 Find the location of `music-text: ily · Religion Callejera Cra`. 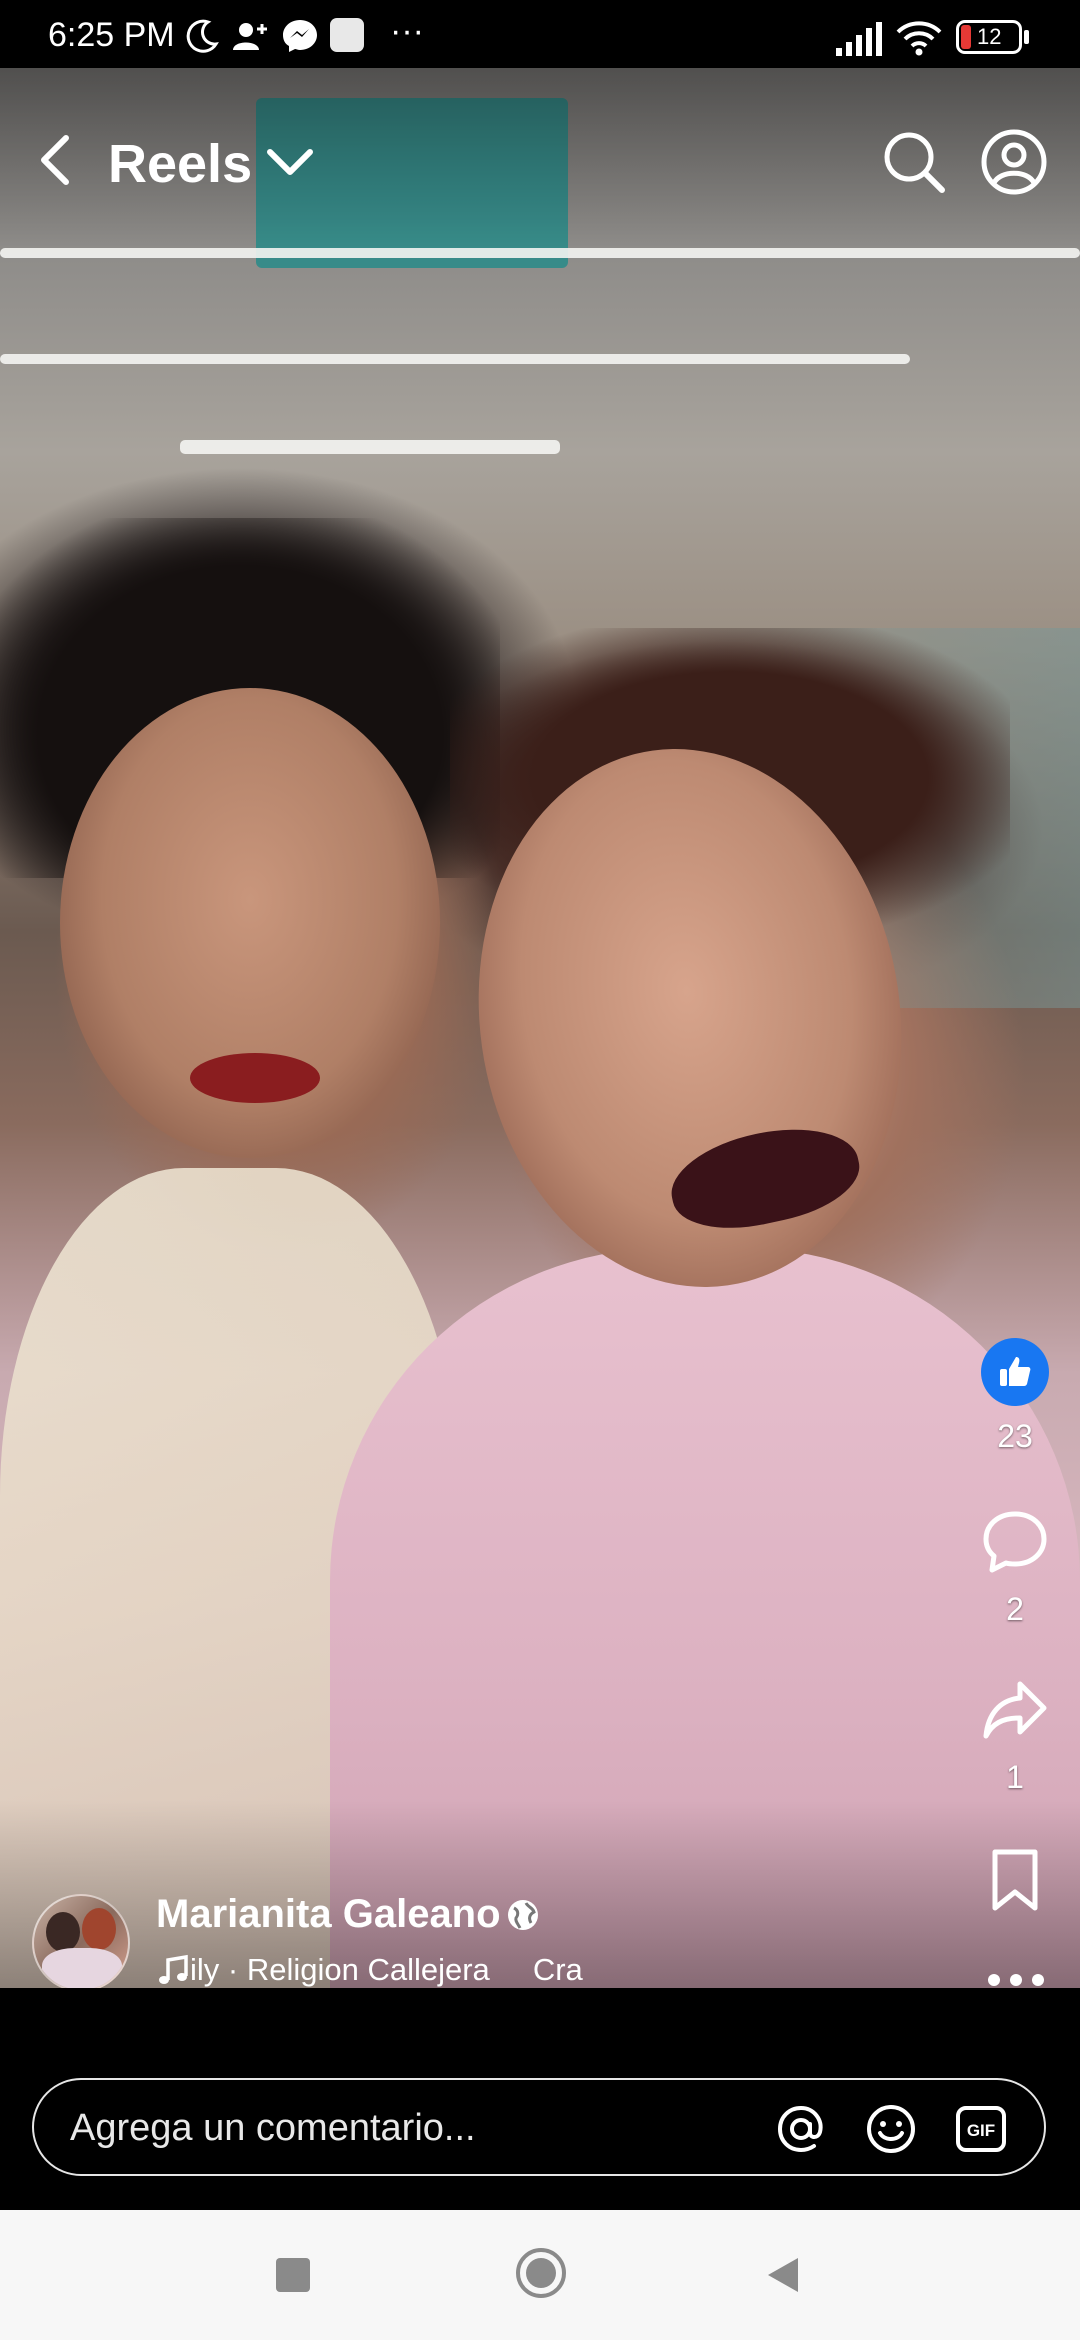

music-text: ily · Religion Callejera Cra is located at coordinates (386, 1969).